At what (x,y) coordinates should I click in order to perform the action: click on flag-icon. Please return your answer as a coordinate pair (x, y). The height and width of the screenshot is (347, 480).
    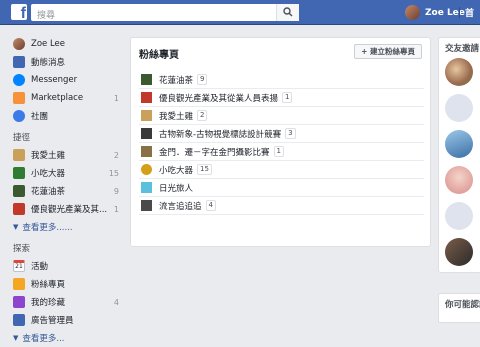
    Looking at the image, I should click on (19, 284).